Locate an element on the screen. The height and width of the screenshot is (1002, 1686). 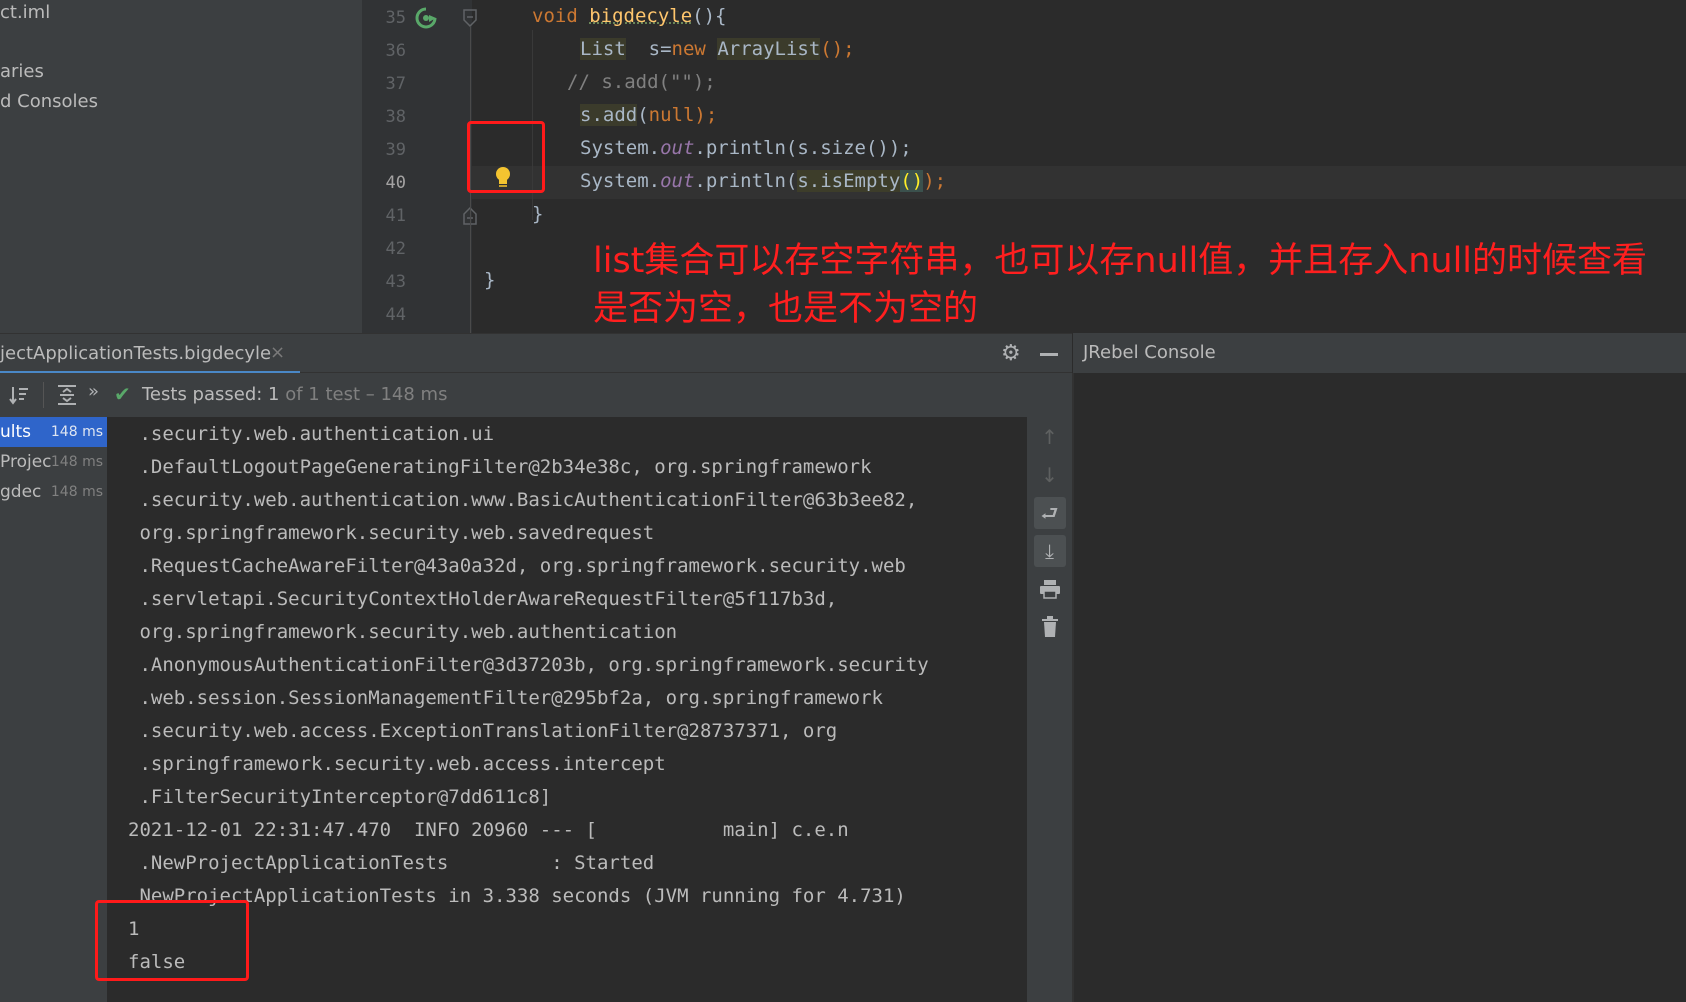
print-icon is located at coordinates (1050, 589).